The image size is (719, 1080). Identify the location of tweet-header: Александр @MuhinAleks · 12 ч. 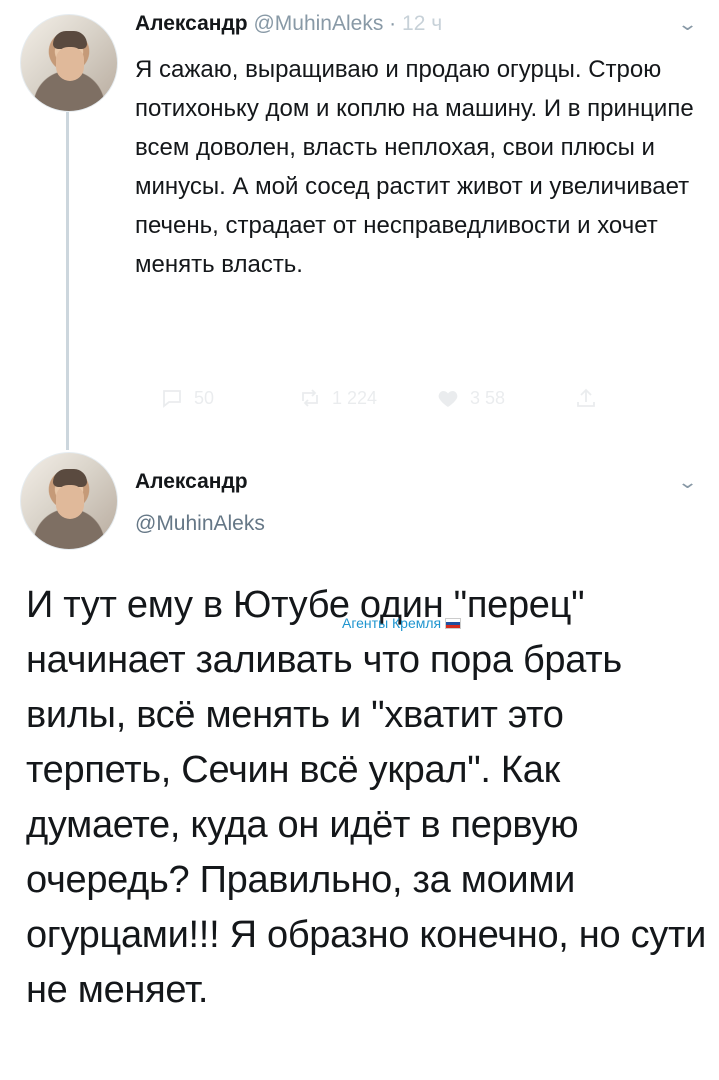
(288, 24).